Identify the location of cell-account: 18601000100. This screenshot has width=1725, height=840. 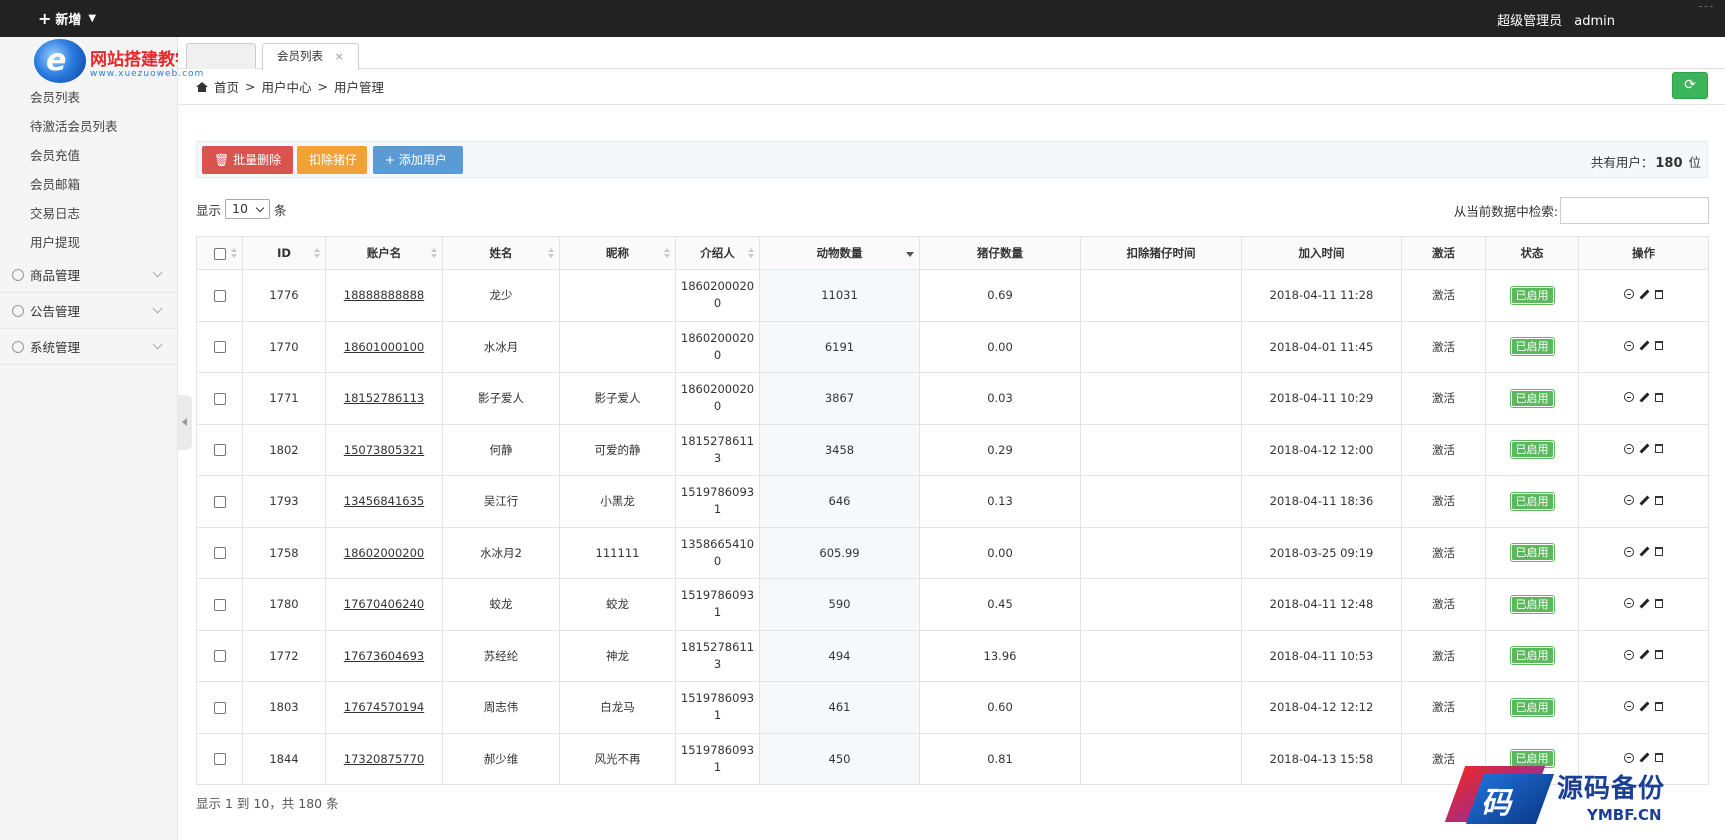
(384, 346).